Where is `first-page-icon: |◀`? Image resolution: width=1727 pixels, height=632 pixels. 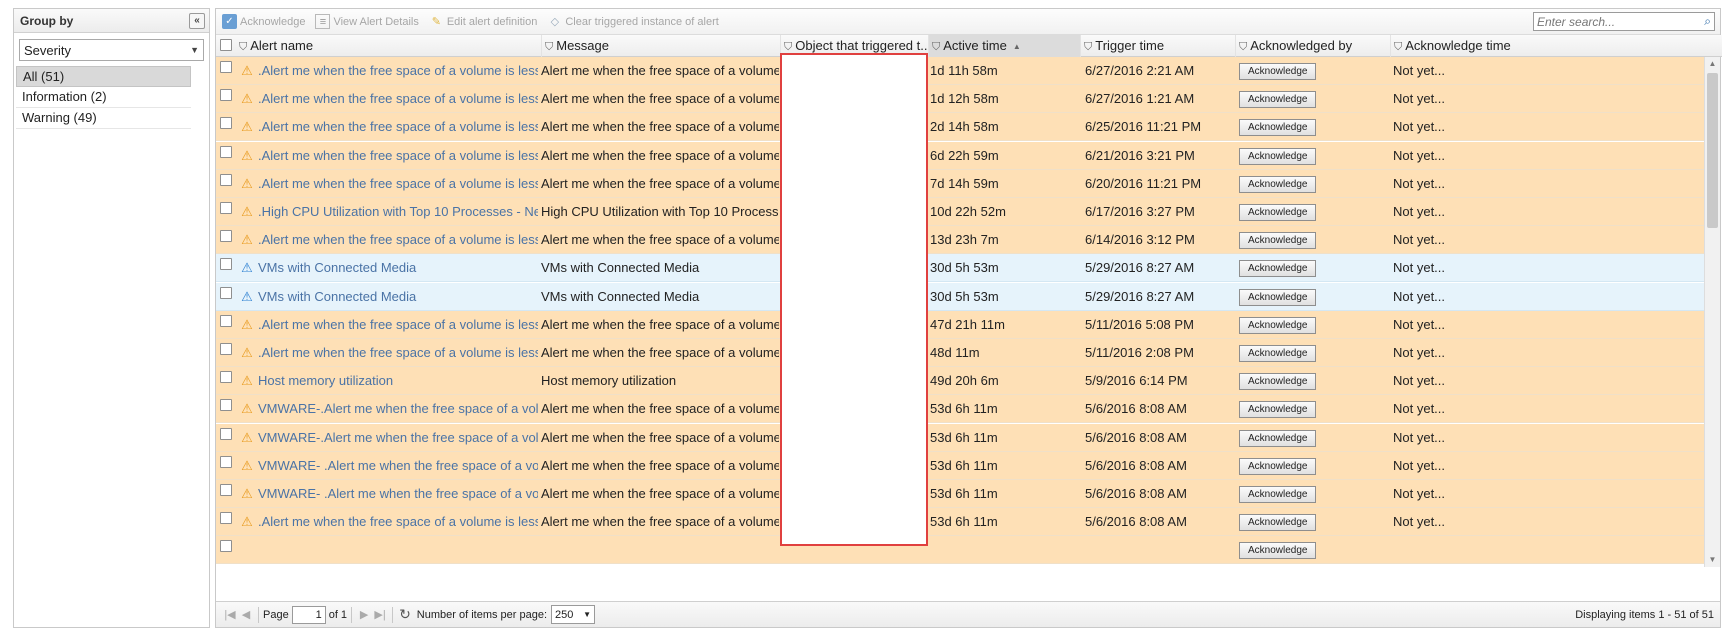
first-page-icon: |◀ is located at coordinates (230, 614).